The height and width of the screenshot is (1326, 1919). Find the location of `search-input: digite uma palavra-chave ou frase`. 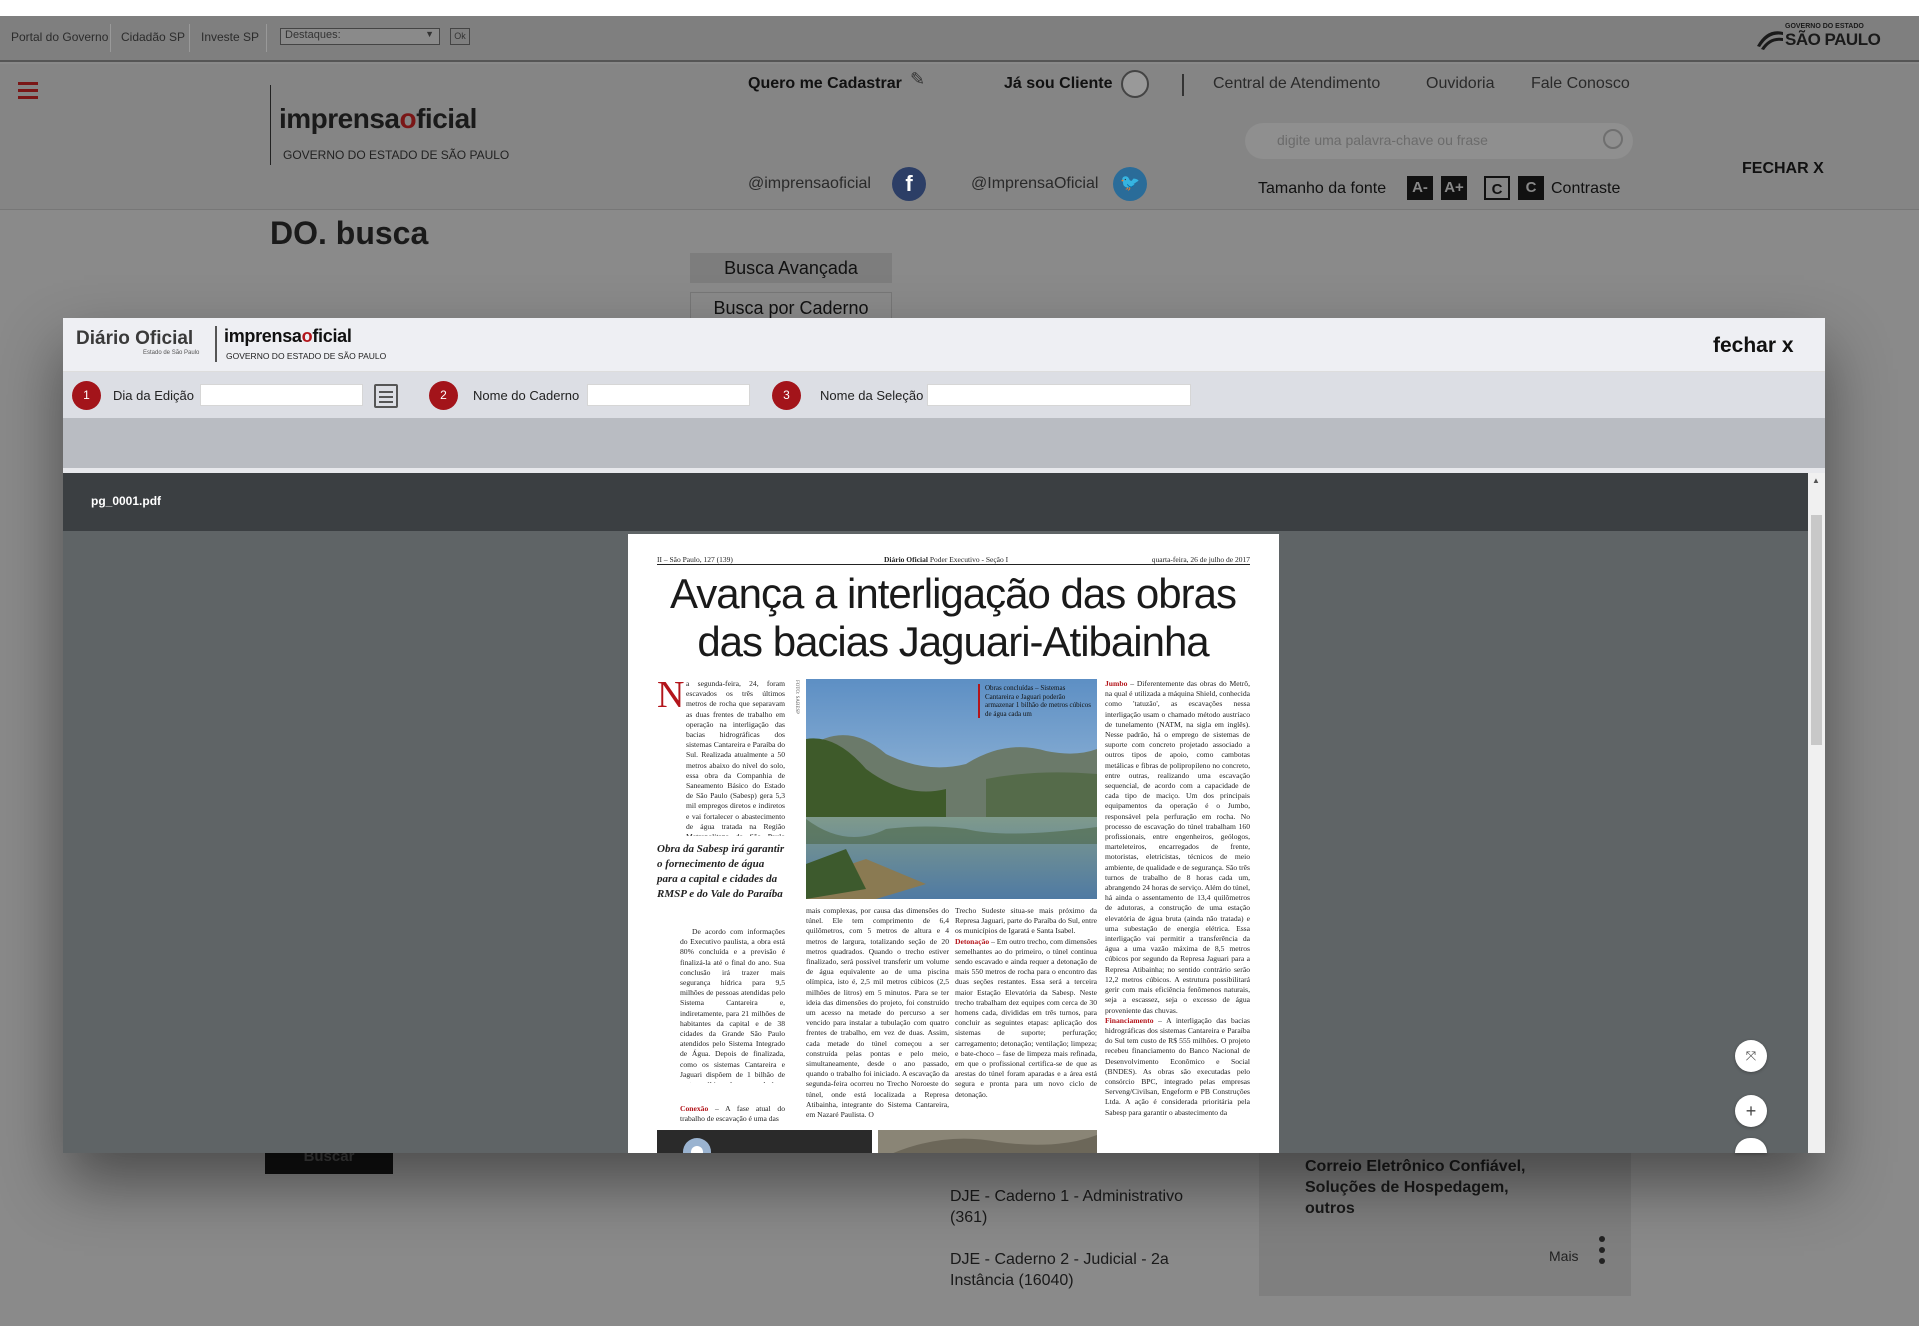

search-input: digite uma palavra-chave ou frase is located at coordinates (1439, 141).